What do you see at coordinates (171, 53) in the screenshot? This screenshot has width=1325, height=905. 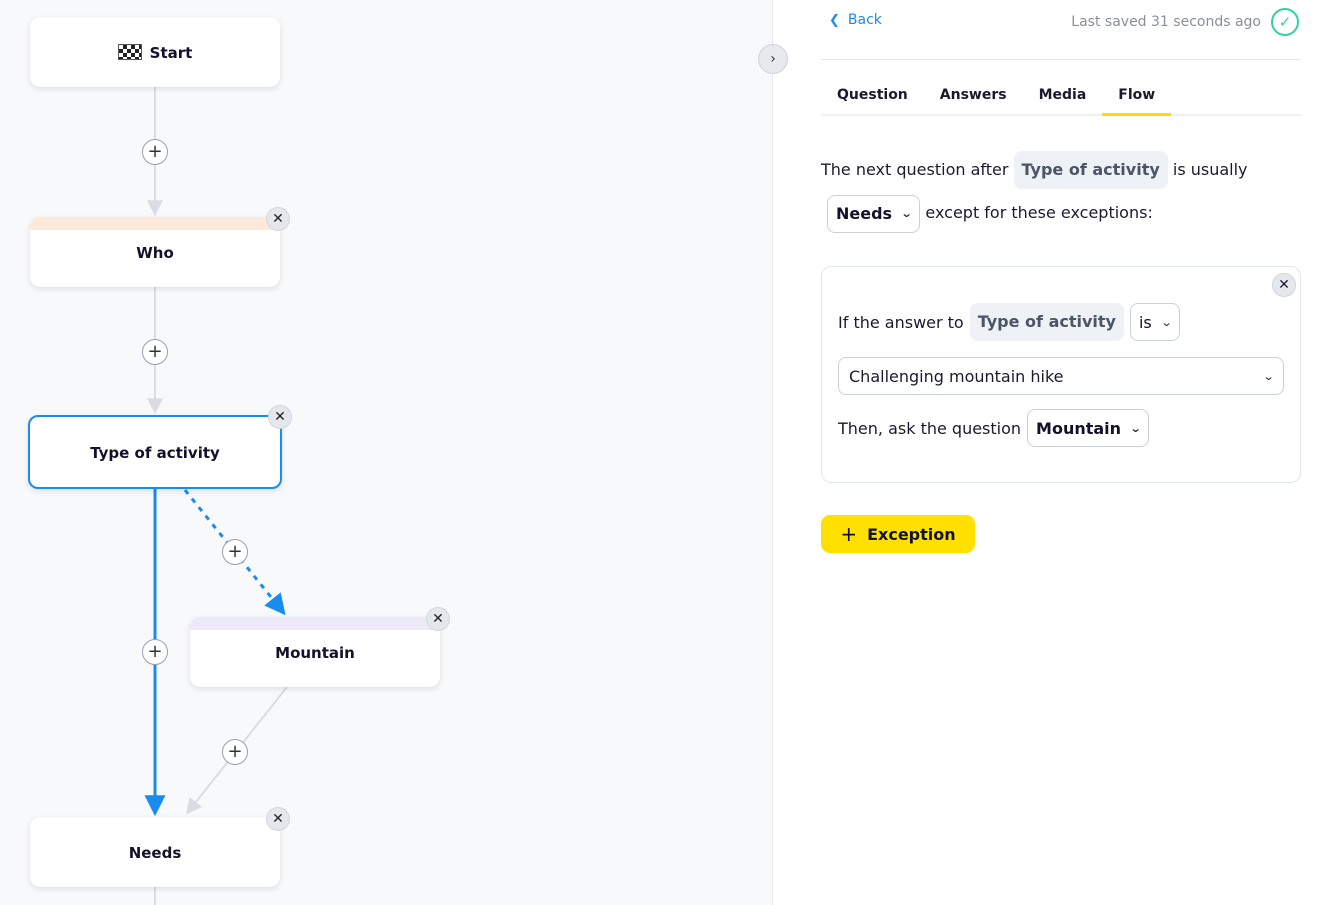 I see `node-start-label: Start` at bounding box center [171, 53].